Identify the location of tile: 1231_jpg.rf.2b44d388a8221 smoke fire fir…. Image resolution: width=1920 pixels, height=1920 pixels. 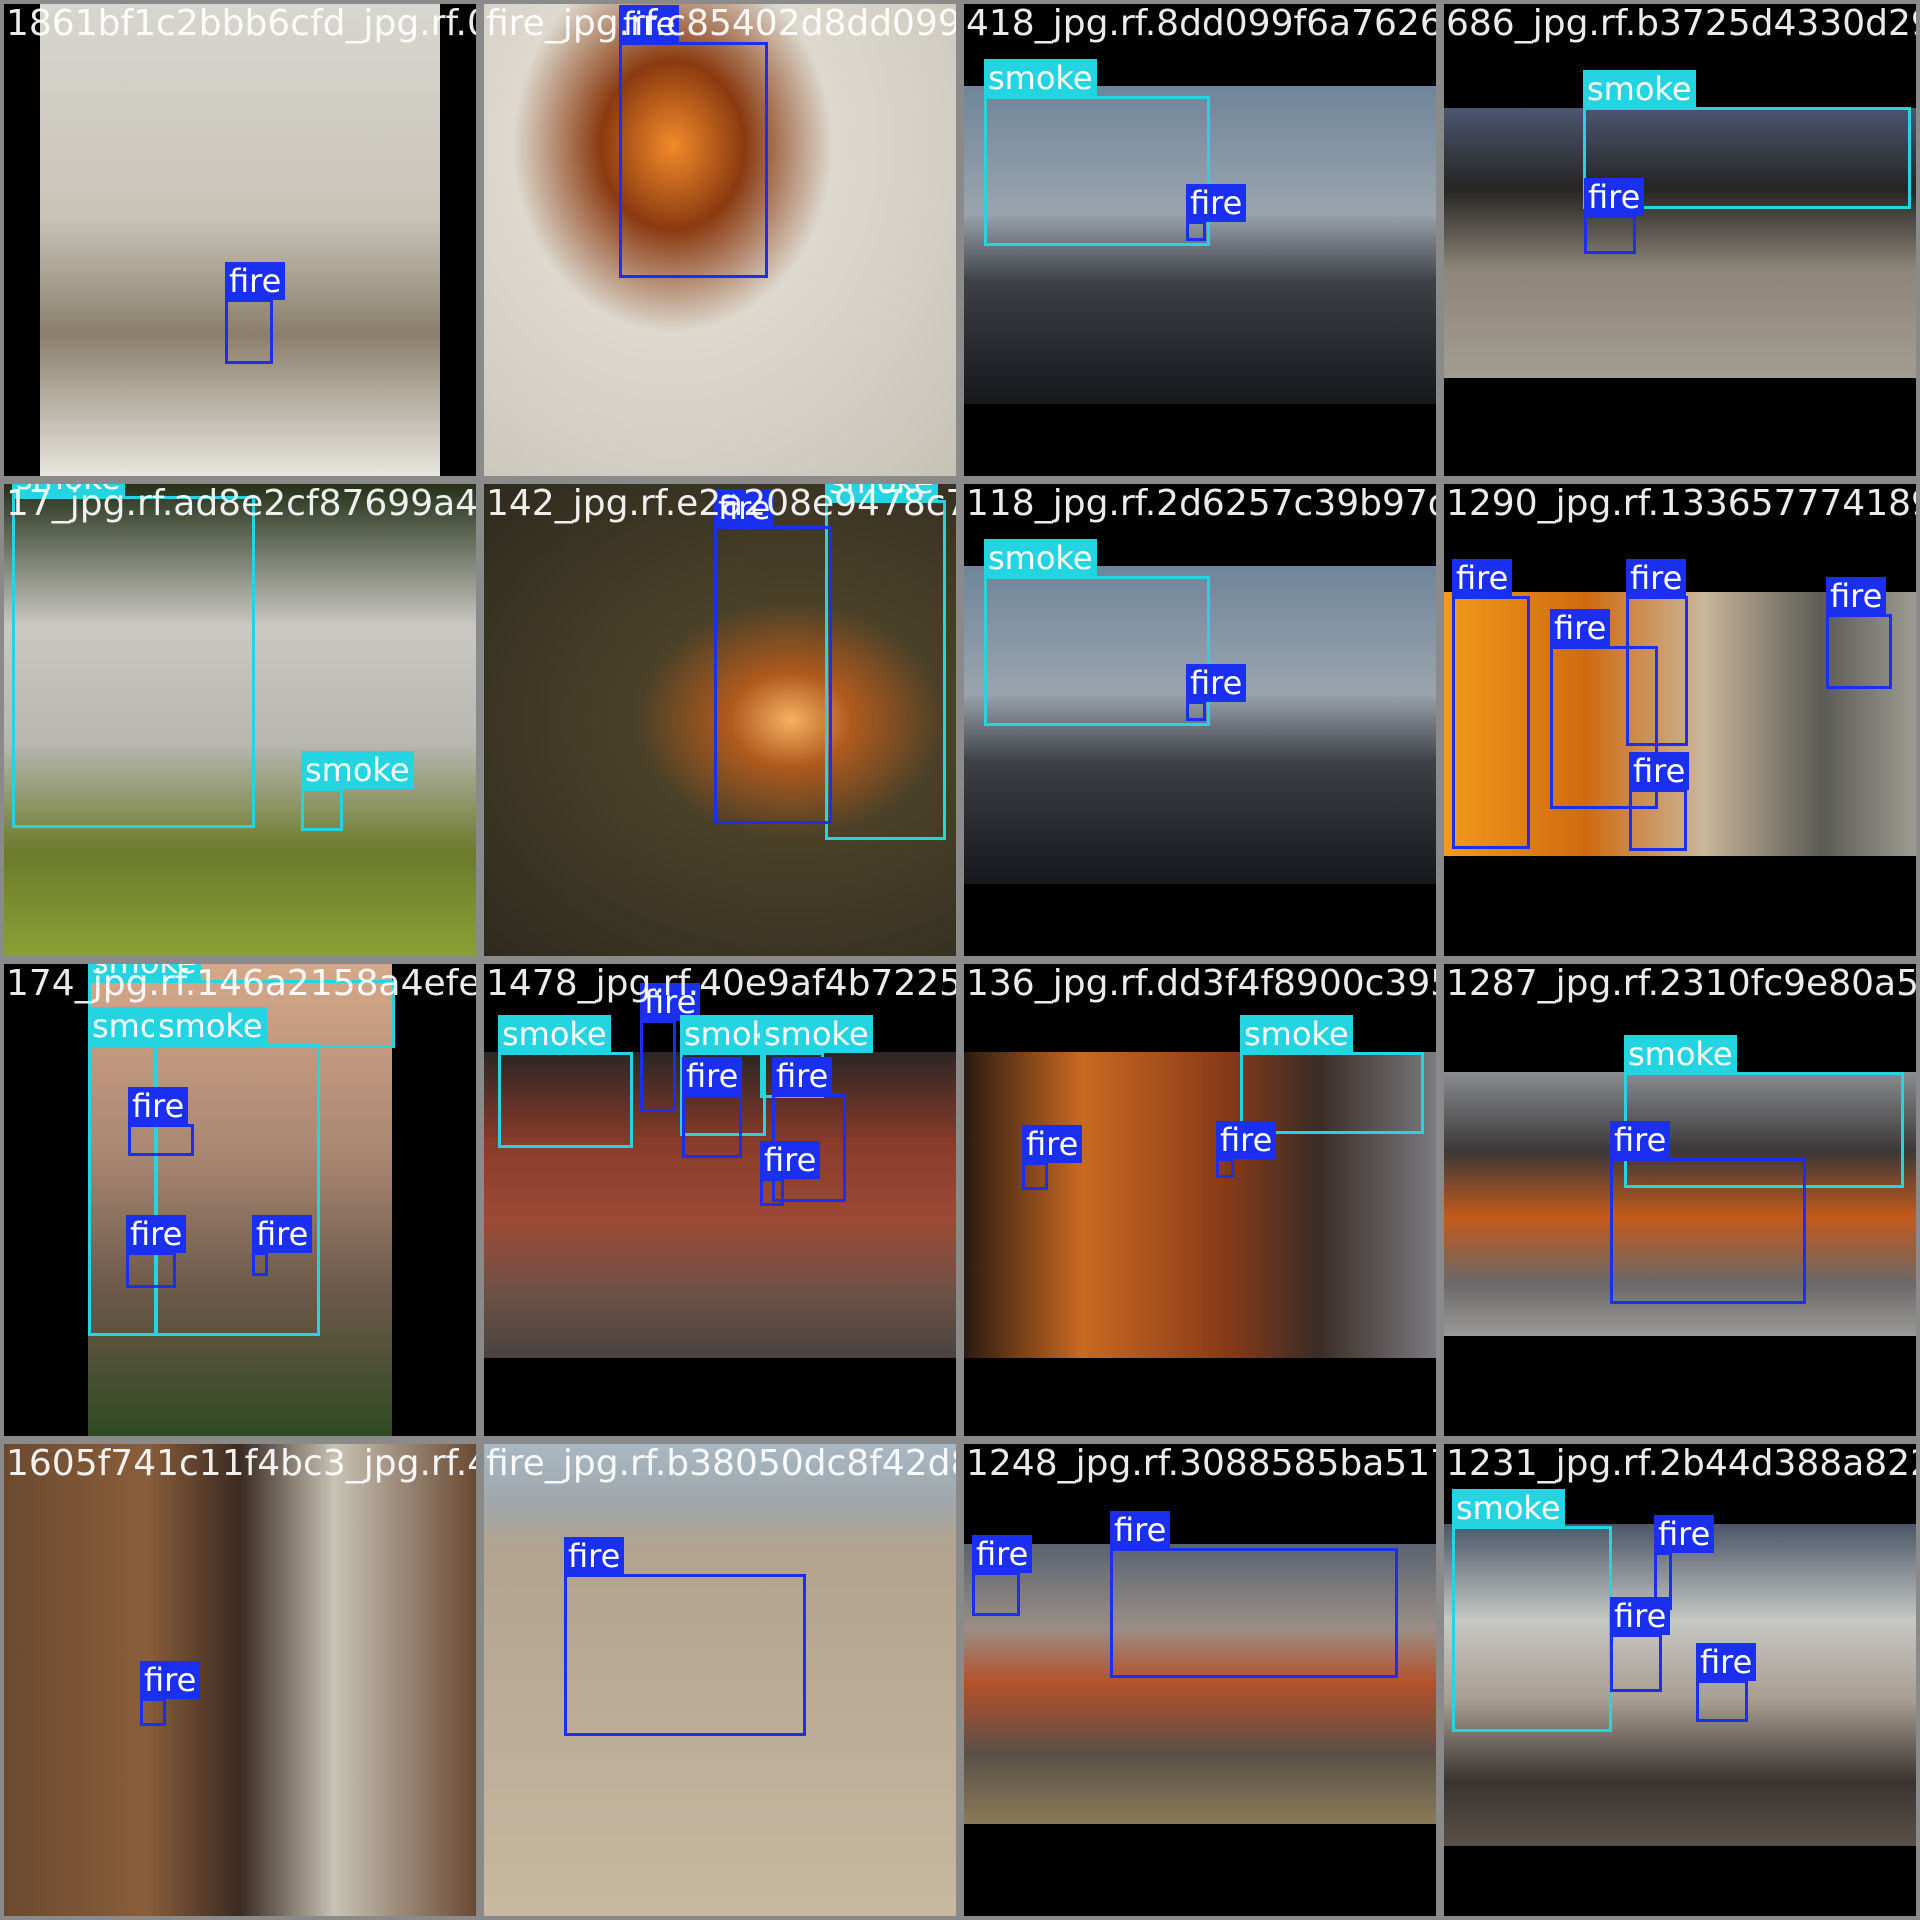
(1680, 1680).